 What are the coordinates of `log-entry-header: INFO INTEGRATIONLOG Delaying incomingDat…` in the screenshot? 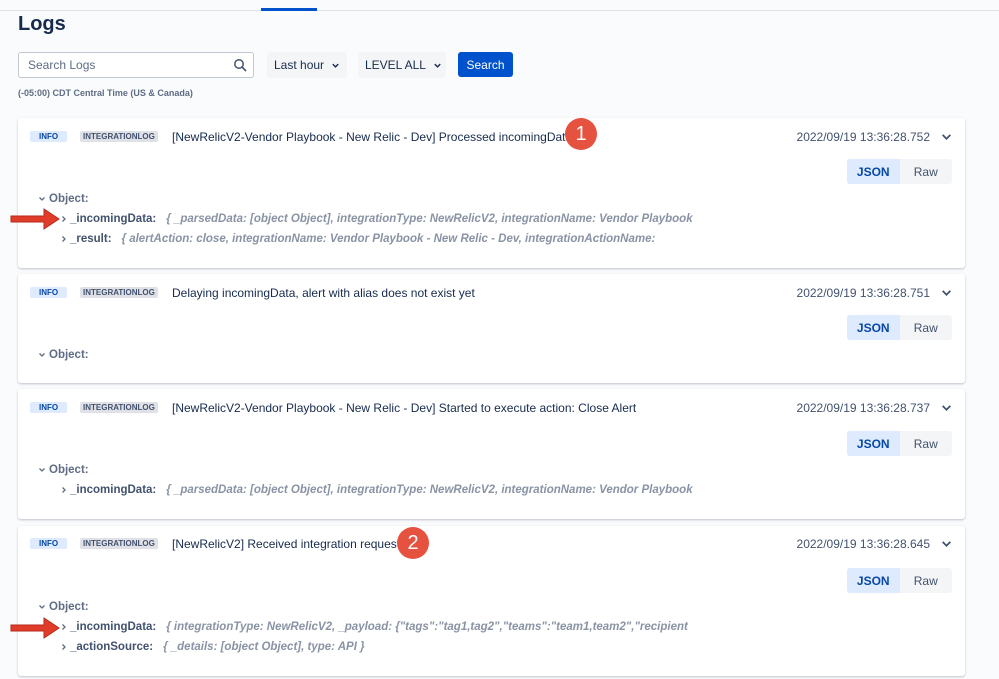 It's located at (491, 293).